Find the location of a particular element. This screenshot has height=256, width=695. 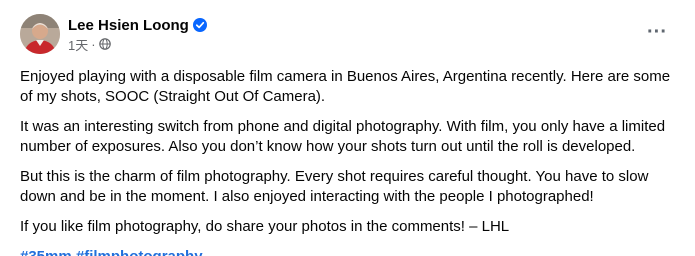

author-block: Lee Hsien Loong 1天 · is located at coordinates (137, 34).